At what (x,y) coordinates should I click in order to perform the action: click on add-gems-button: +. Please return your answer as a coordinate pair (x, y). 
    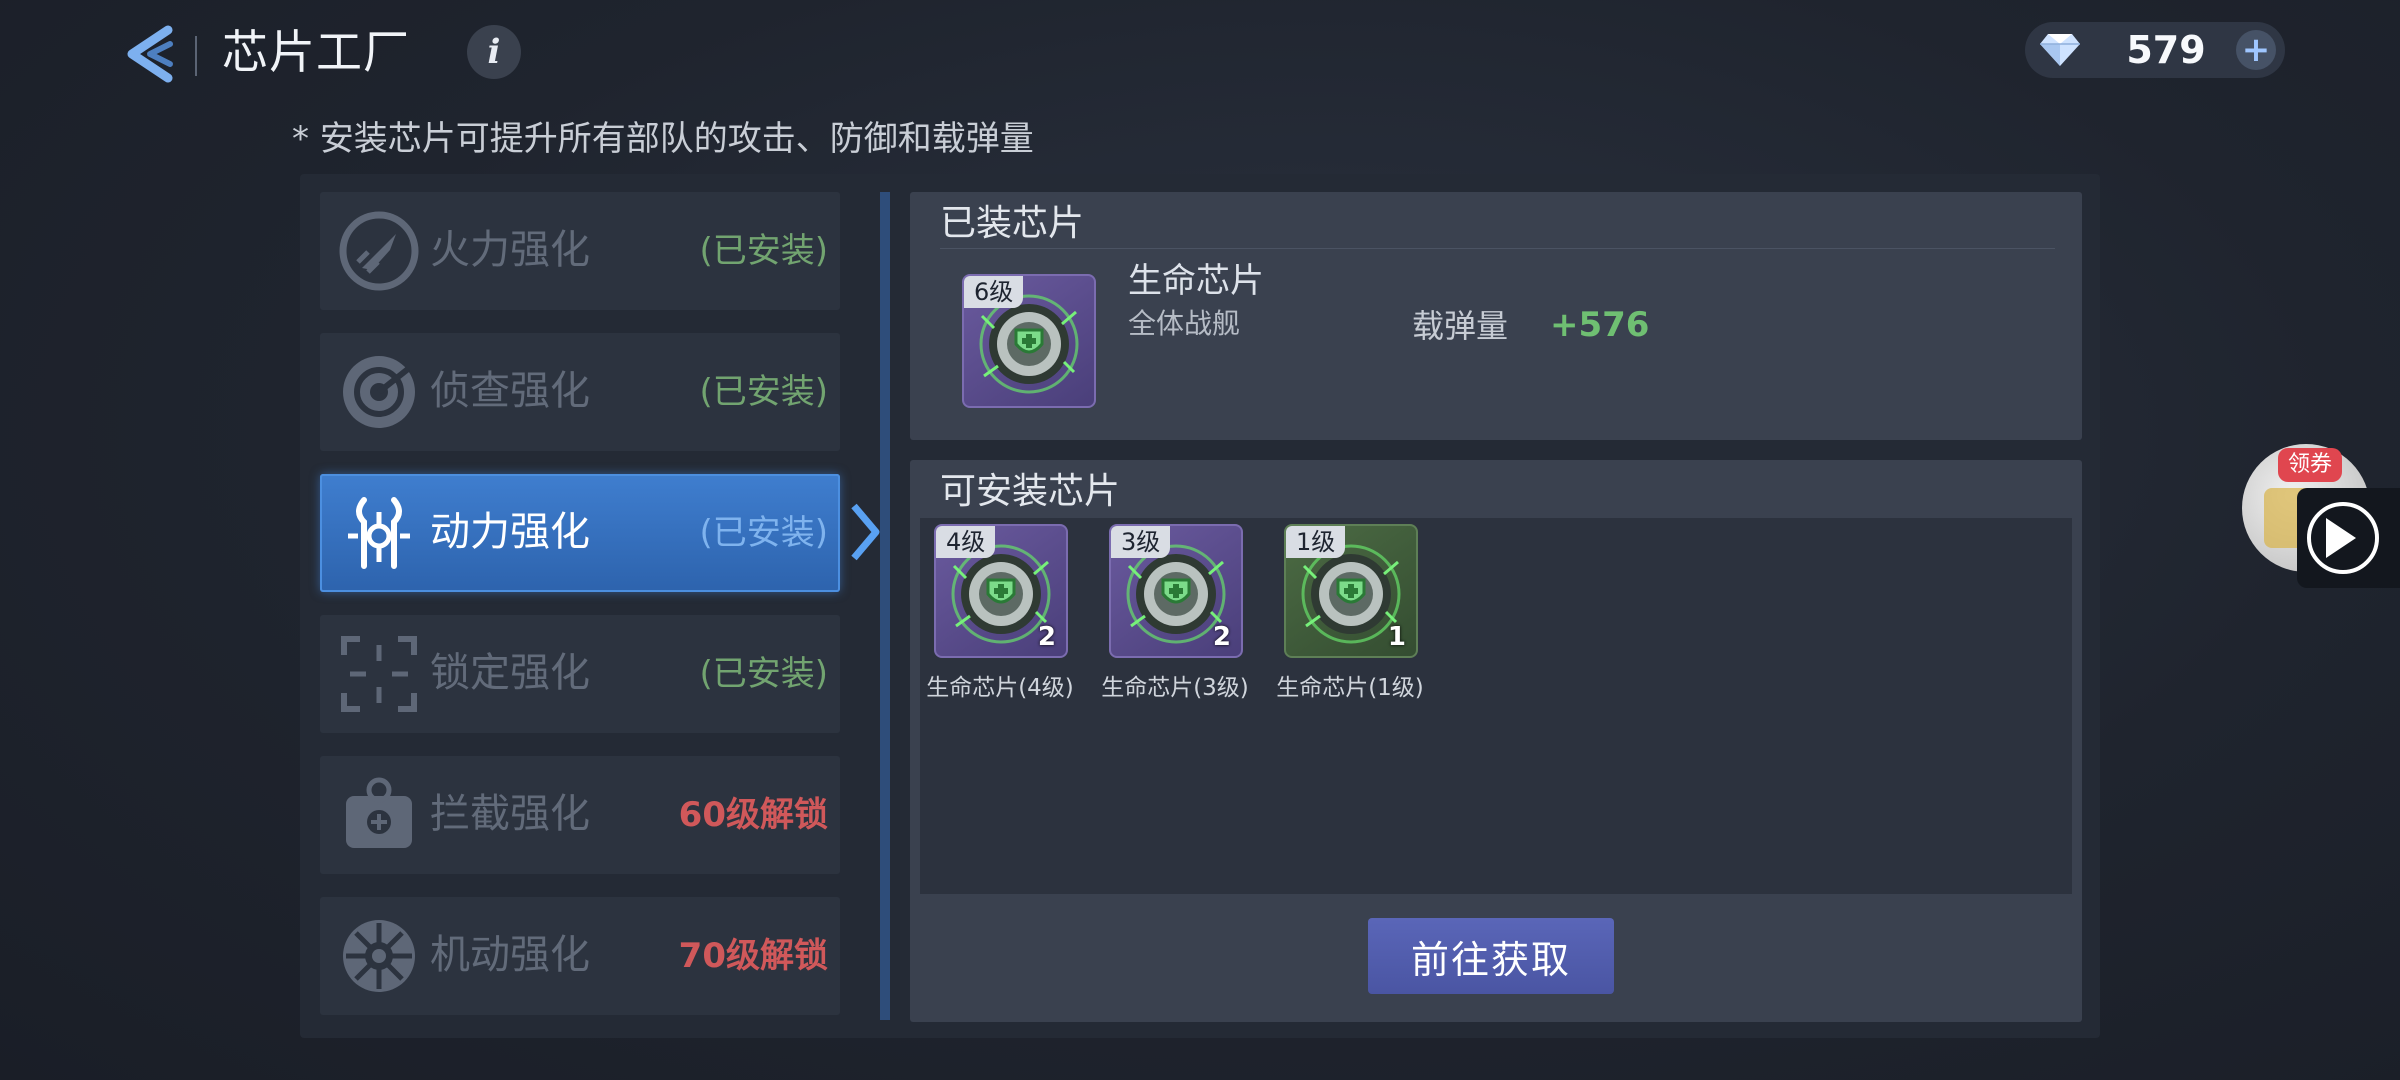
    Looking at the image, I should click on (2256, 50).